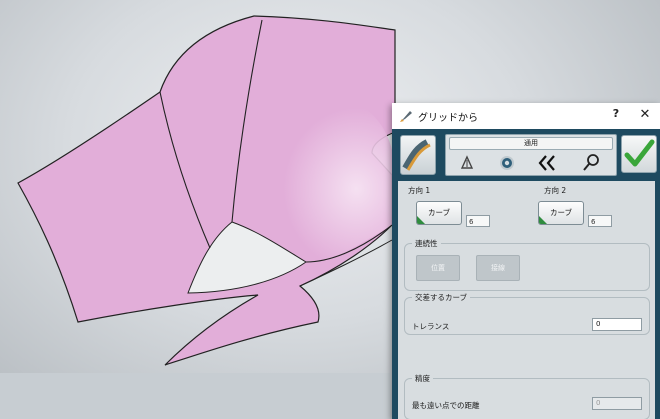 Image resolution: width=660 pixels, height=419 pixels. I want to click on direction2-curve-button-label: カーブ, so click(561, 212).